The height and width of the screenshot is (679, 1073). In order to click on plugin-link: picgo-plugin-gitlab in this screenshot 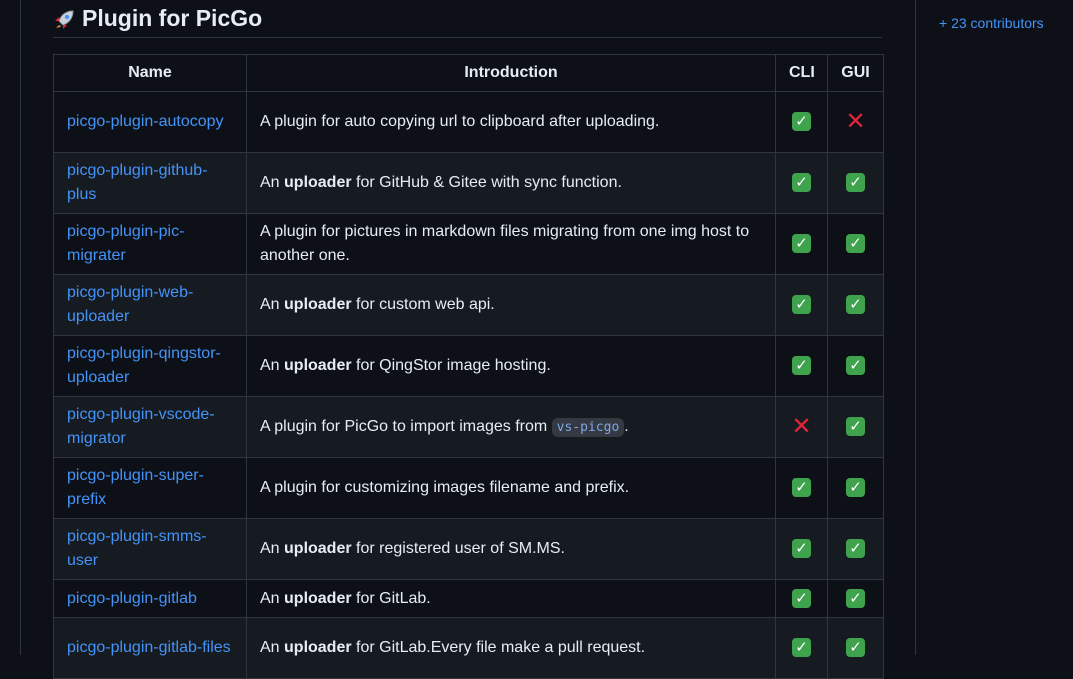, I will do `click(132, 598)`.